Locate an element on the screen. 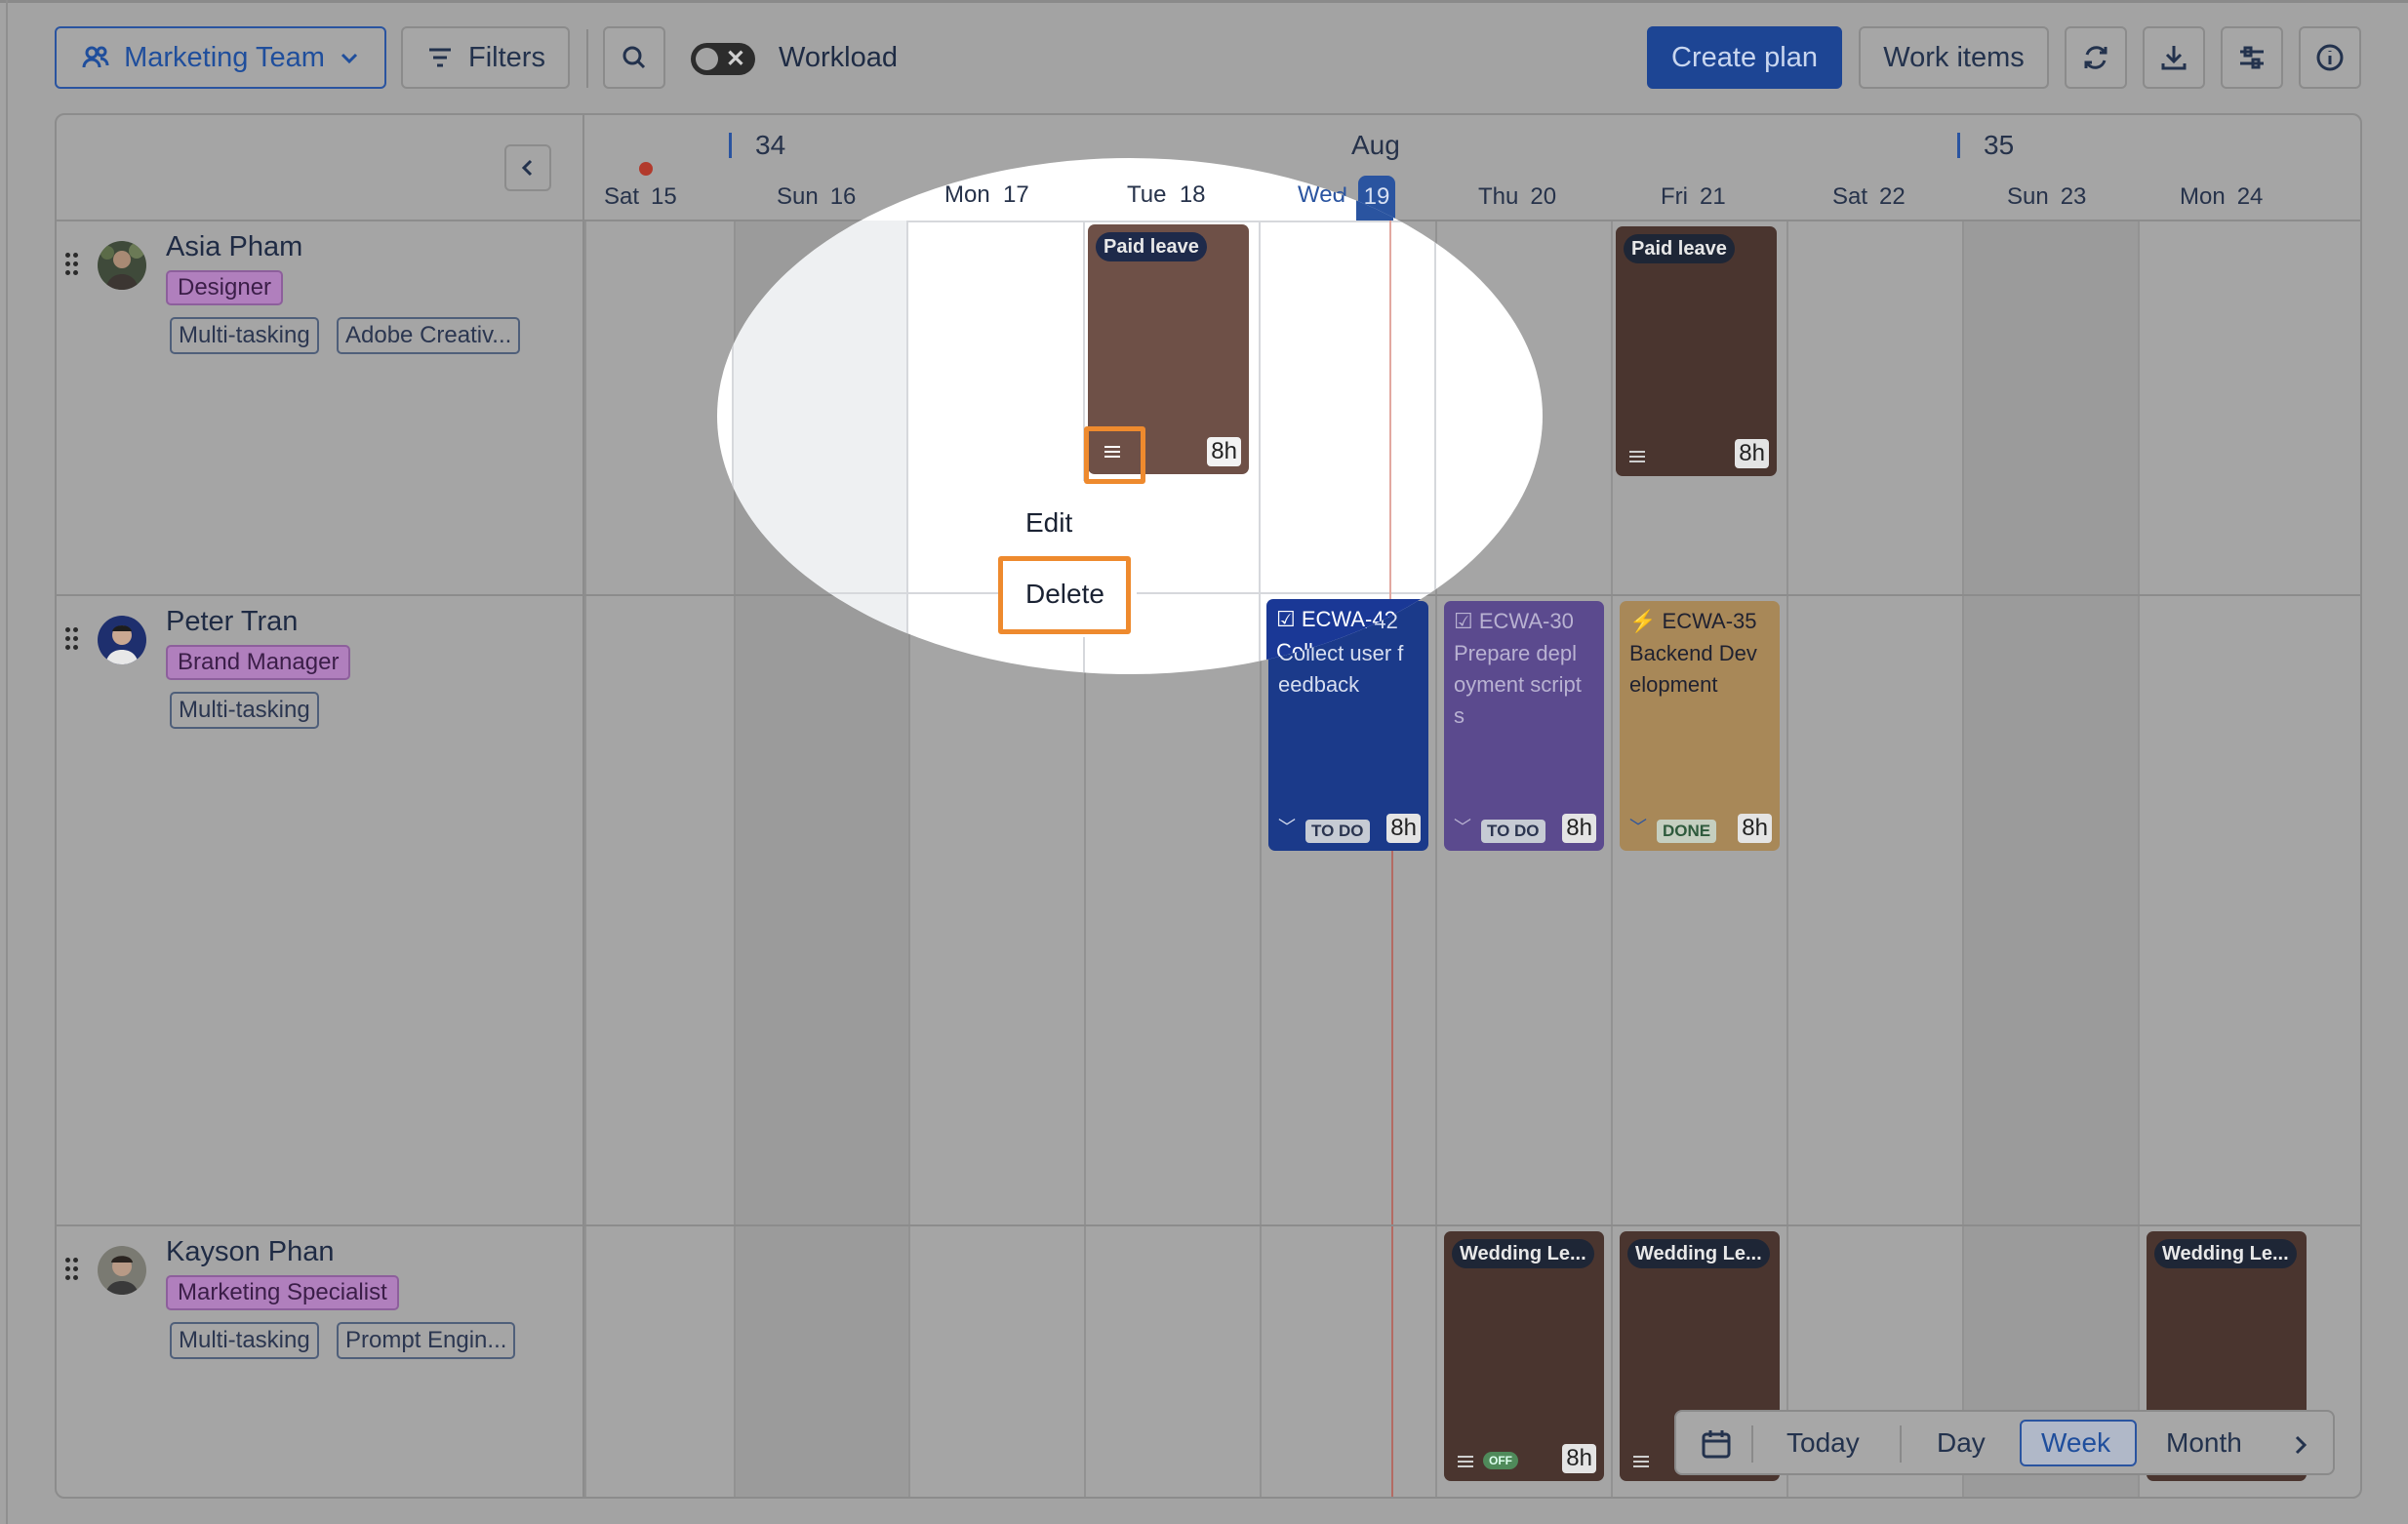 The image size is (2408, 1524). team-selector-button: Marketing Team is located at coordinates (221, 58).